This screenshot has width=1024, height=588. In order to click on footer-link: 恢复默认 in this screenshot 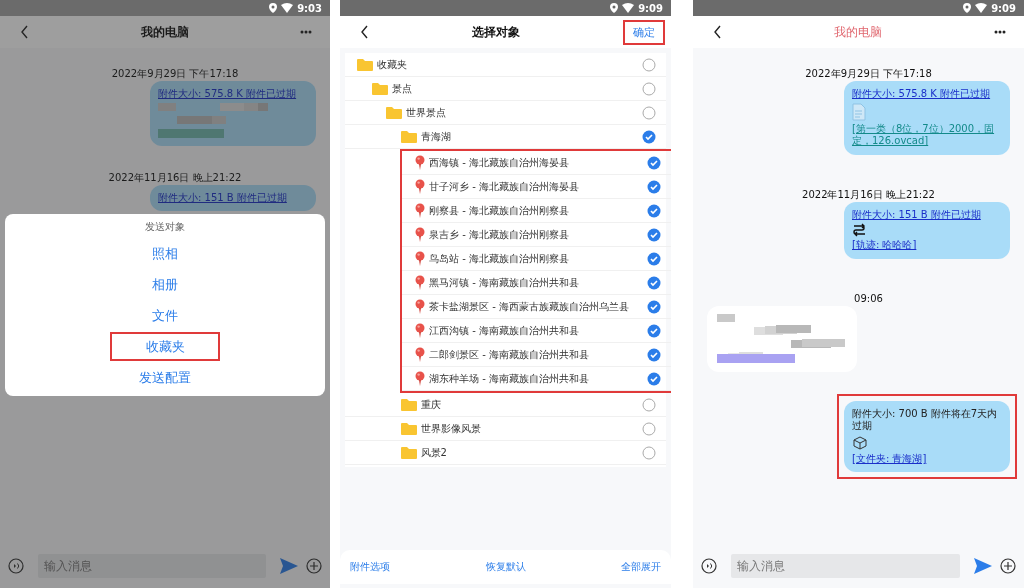, I will do `click(505, 567)`.